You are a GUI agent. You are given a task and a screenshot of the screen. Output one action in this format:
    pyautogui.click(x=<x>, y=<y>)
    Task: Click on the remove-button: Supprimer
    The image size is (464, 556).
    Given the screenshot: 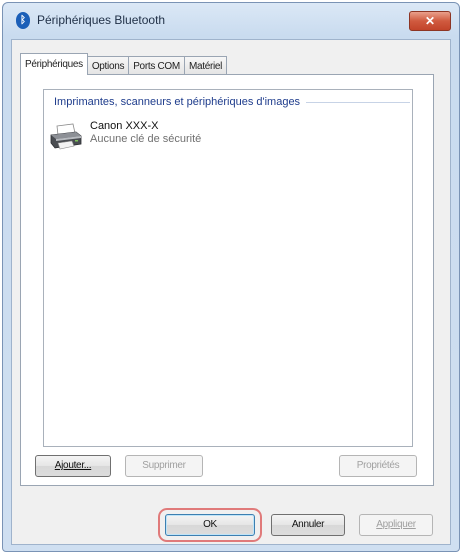 What is the action you would take?
    pyautogui.click(x=164, y=466)
    